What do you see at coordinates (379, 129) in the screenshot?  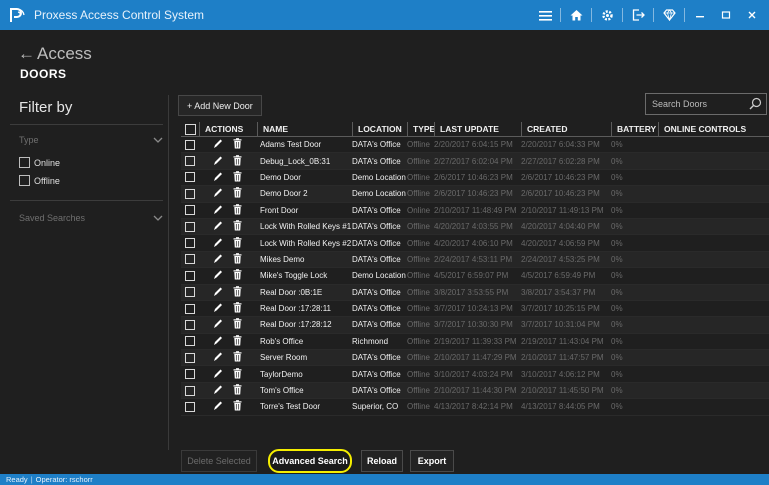 I see `column-header-location: LOCATION` at bounding box center [379, 129].